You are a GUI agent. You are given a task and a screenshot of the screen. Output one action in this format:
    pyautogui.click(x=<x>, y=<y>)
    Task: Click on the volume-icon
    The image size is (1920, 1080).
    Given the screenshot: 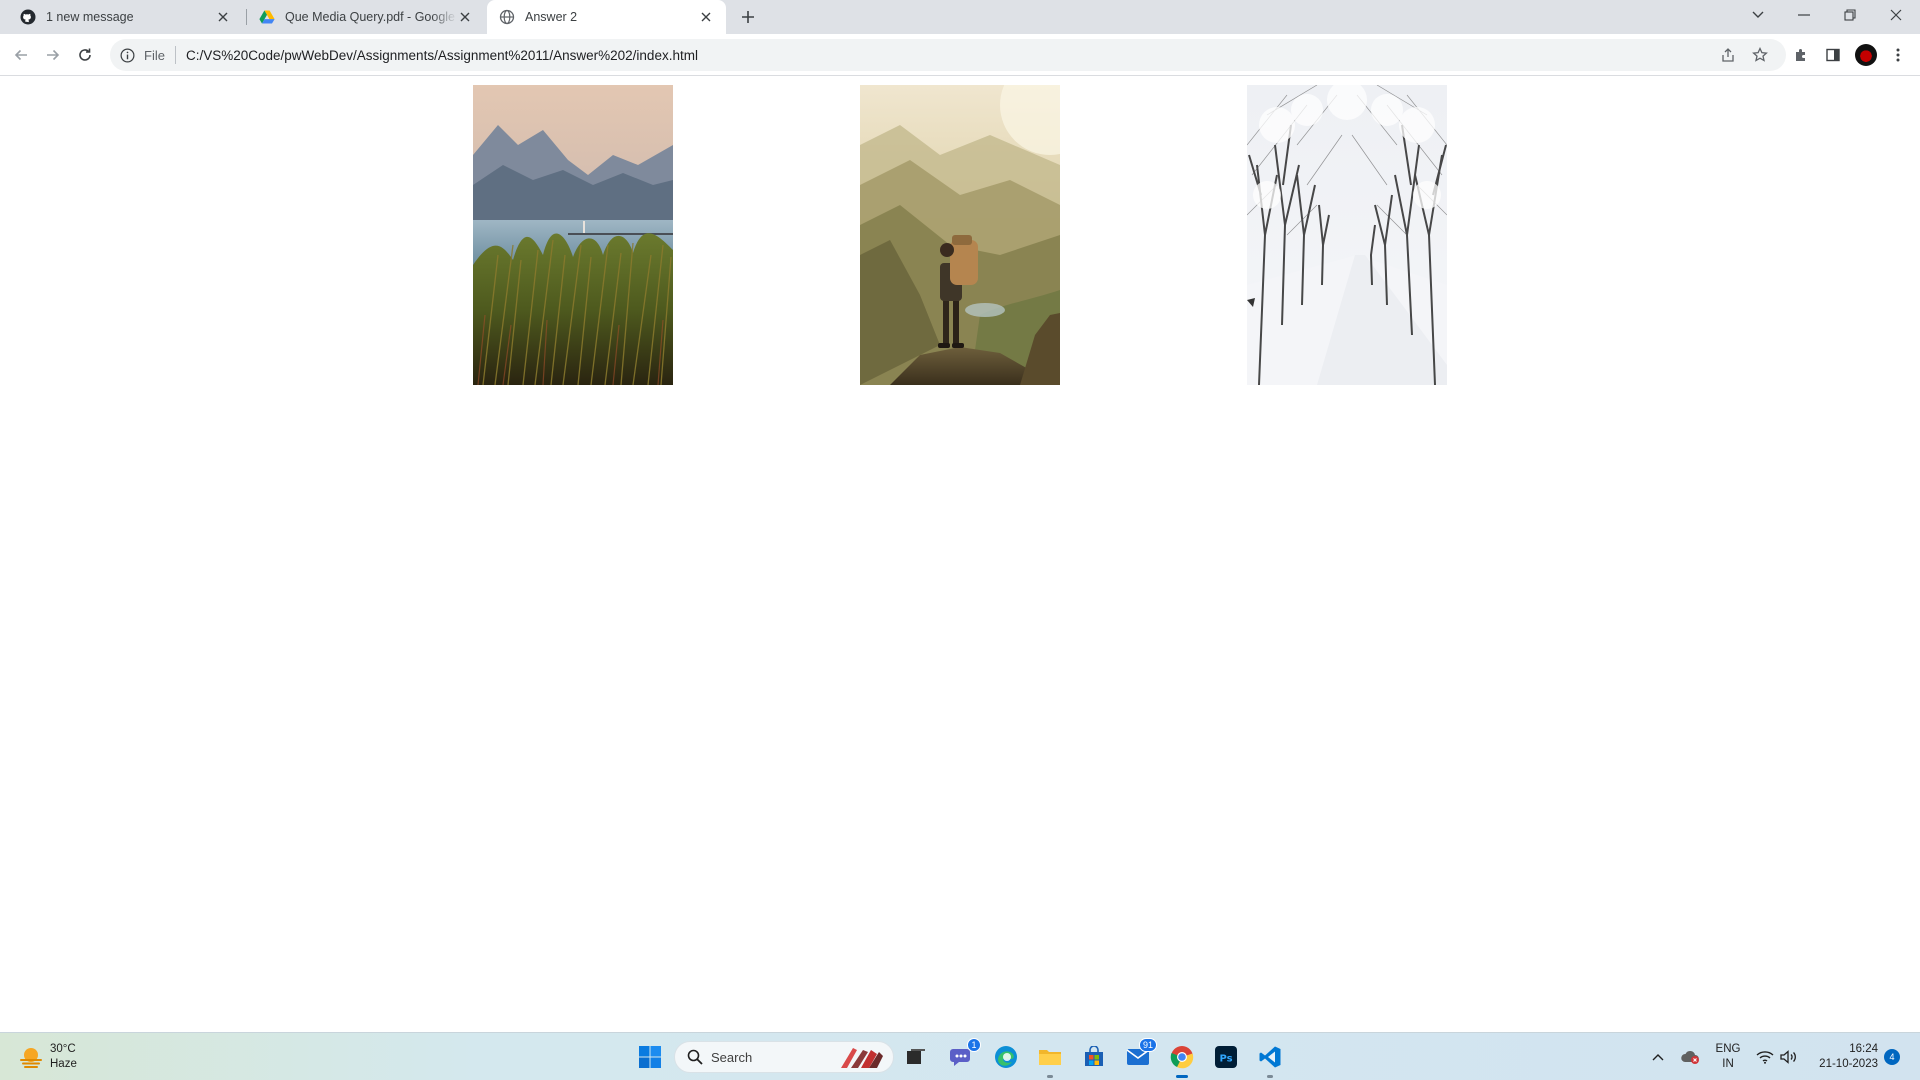 What is the action you would take?
    pyautogui.click(x=1789, y=1056)
    